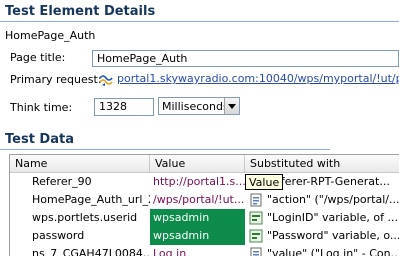  I want to click on test-data-section-header: Test Data, so click(199, 140).